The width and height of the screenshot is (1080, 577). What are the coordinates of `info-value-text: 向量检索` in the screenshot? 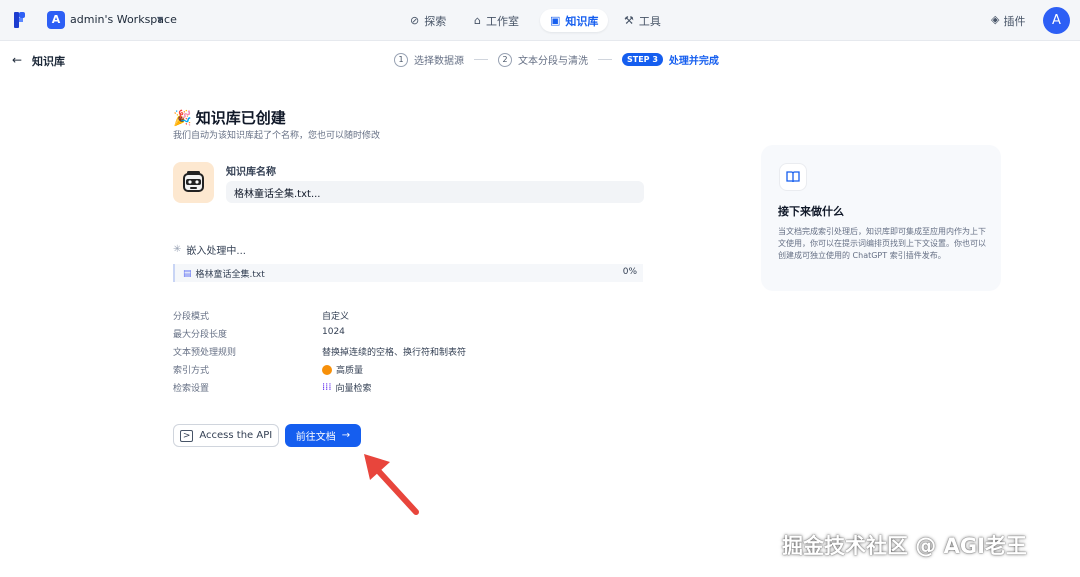 It's located at (353, 389).